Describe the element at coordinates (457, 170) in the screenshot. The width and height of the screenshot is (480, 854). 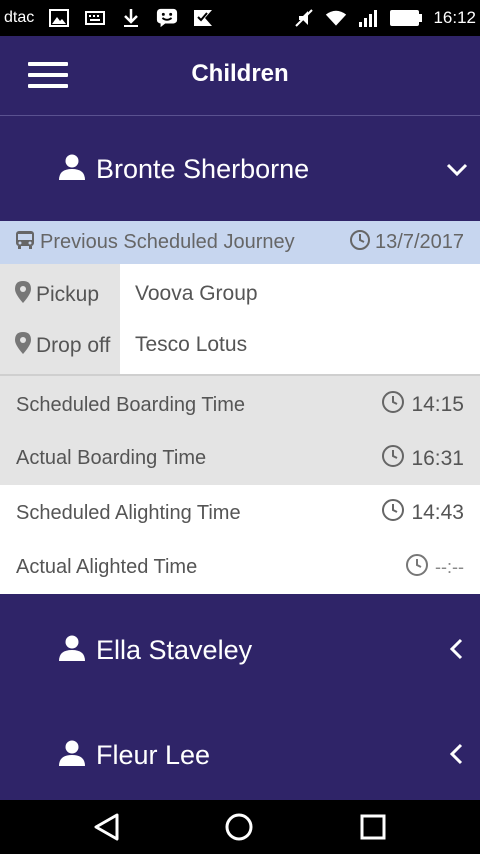
I see `chevron-down-icon` at that location.